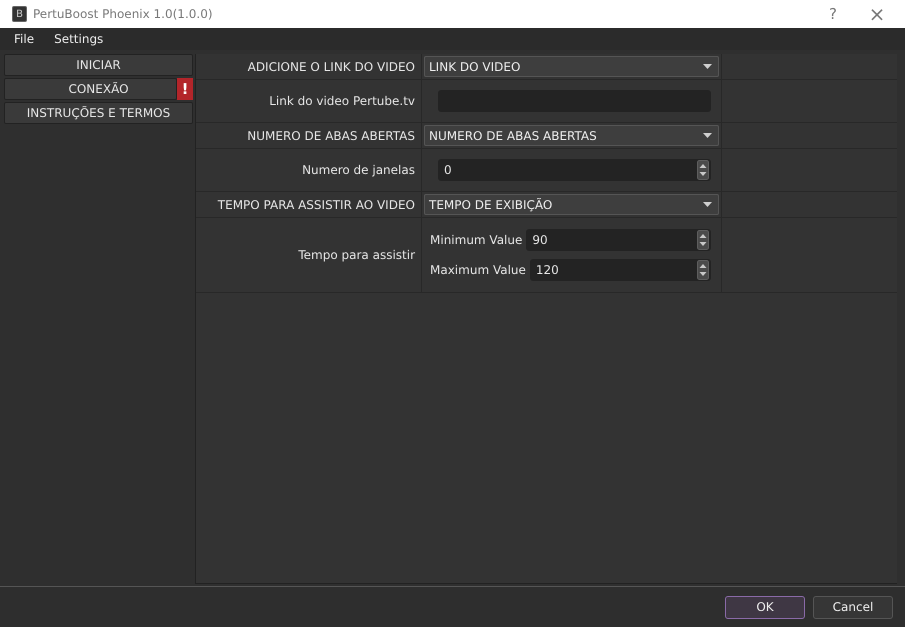 Image resolution: width=905 pixels, height=627 pixels. Describe the element at coordinates (21, 39) in the screenshot. I see `menu-item: File` at that location.